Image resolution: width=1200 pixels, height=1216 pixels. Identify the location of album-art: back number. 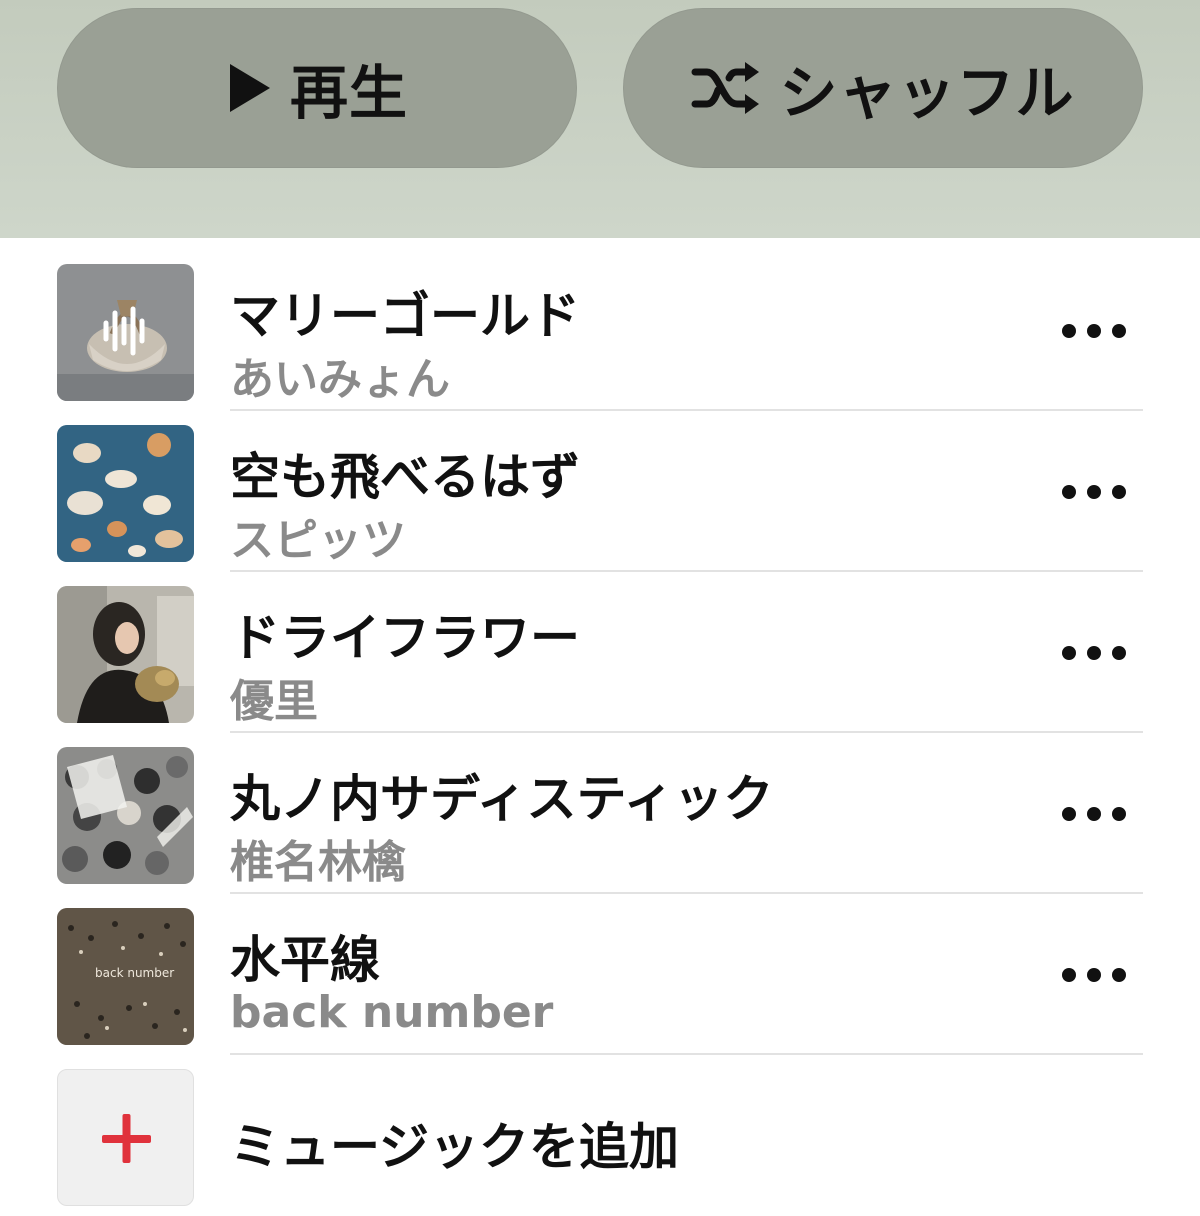
(125, 976).